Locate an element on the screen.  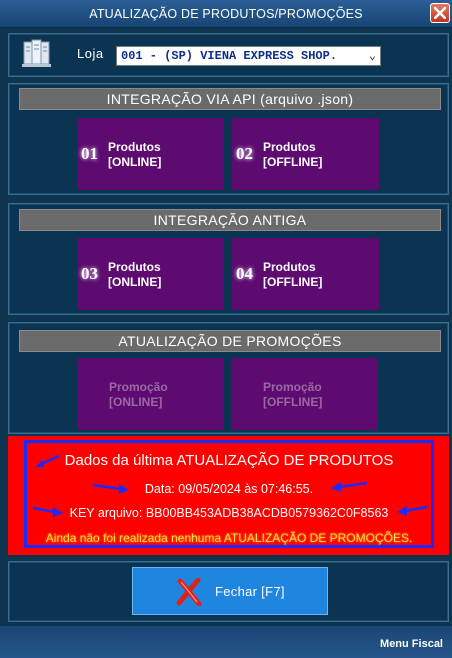
title-bar: ATUALIZAÇÃO DE PRODUTOS/PROMOÇÕES is located at coordinates (226, 14).